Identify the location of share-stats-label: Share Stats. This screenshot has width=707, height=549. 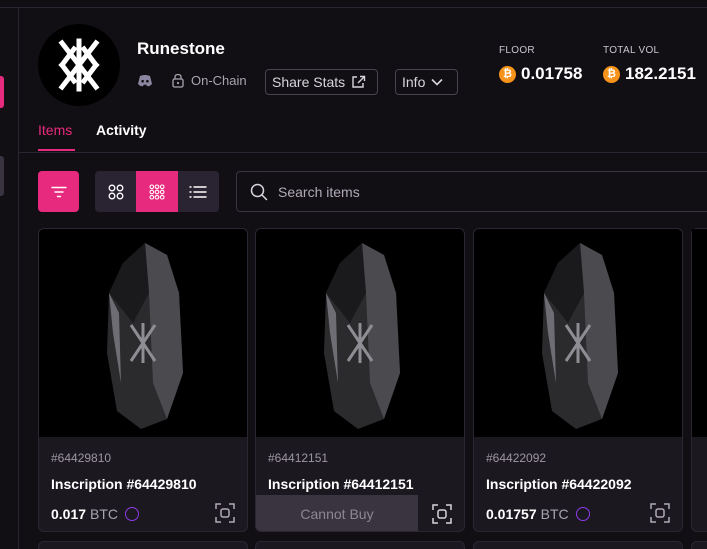
(309, 82).